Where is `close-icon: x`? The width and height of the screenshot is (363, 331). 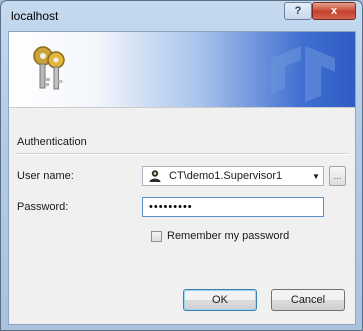 close-icon: x is located at coordinates (334, 11).